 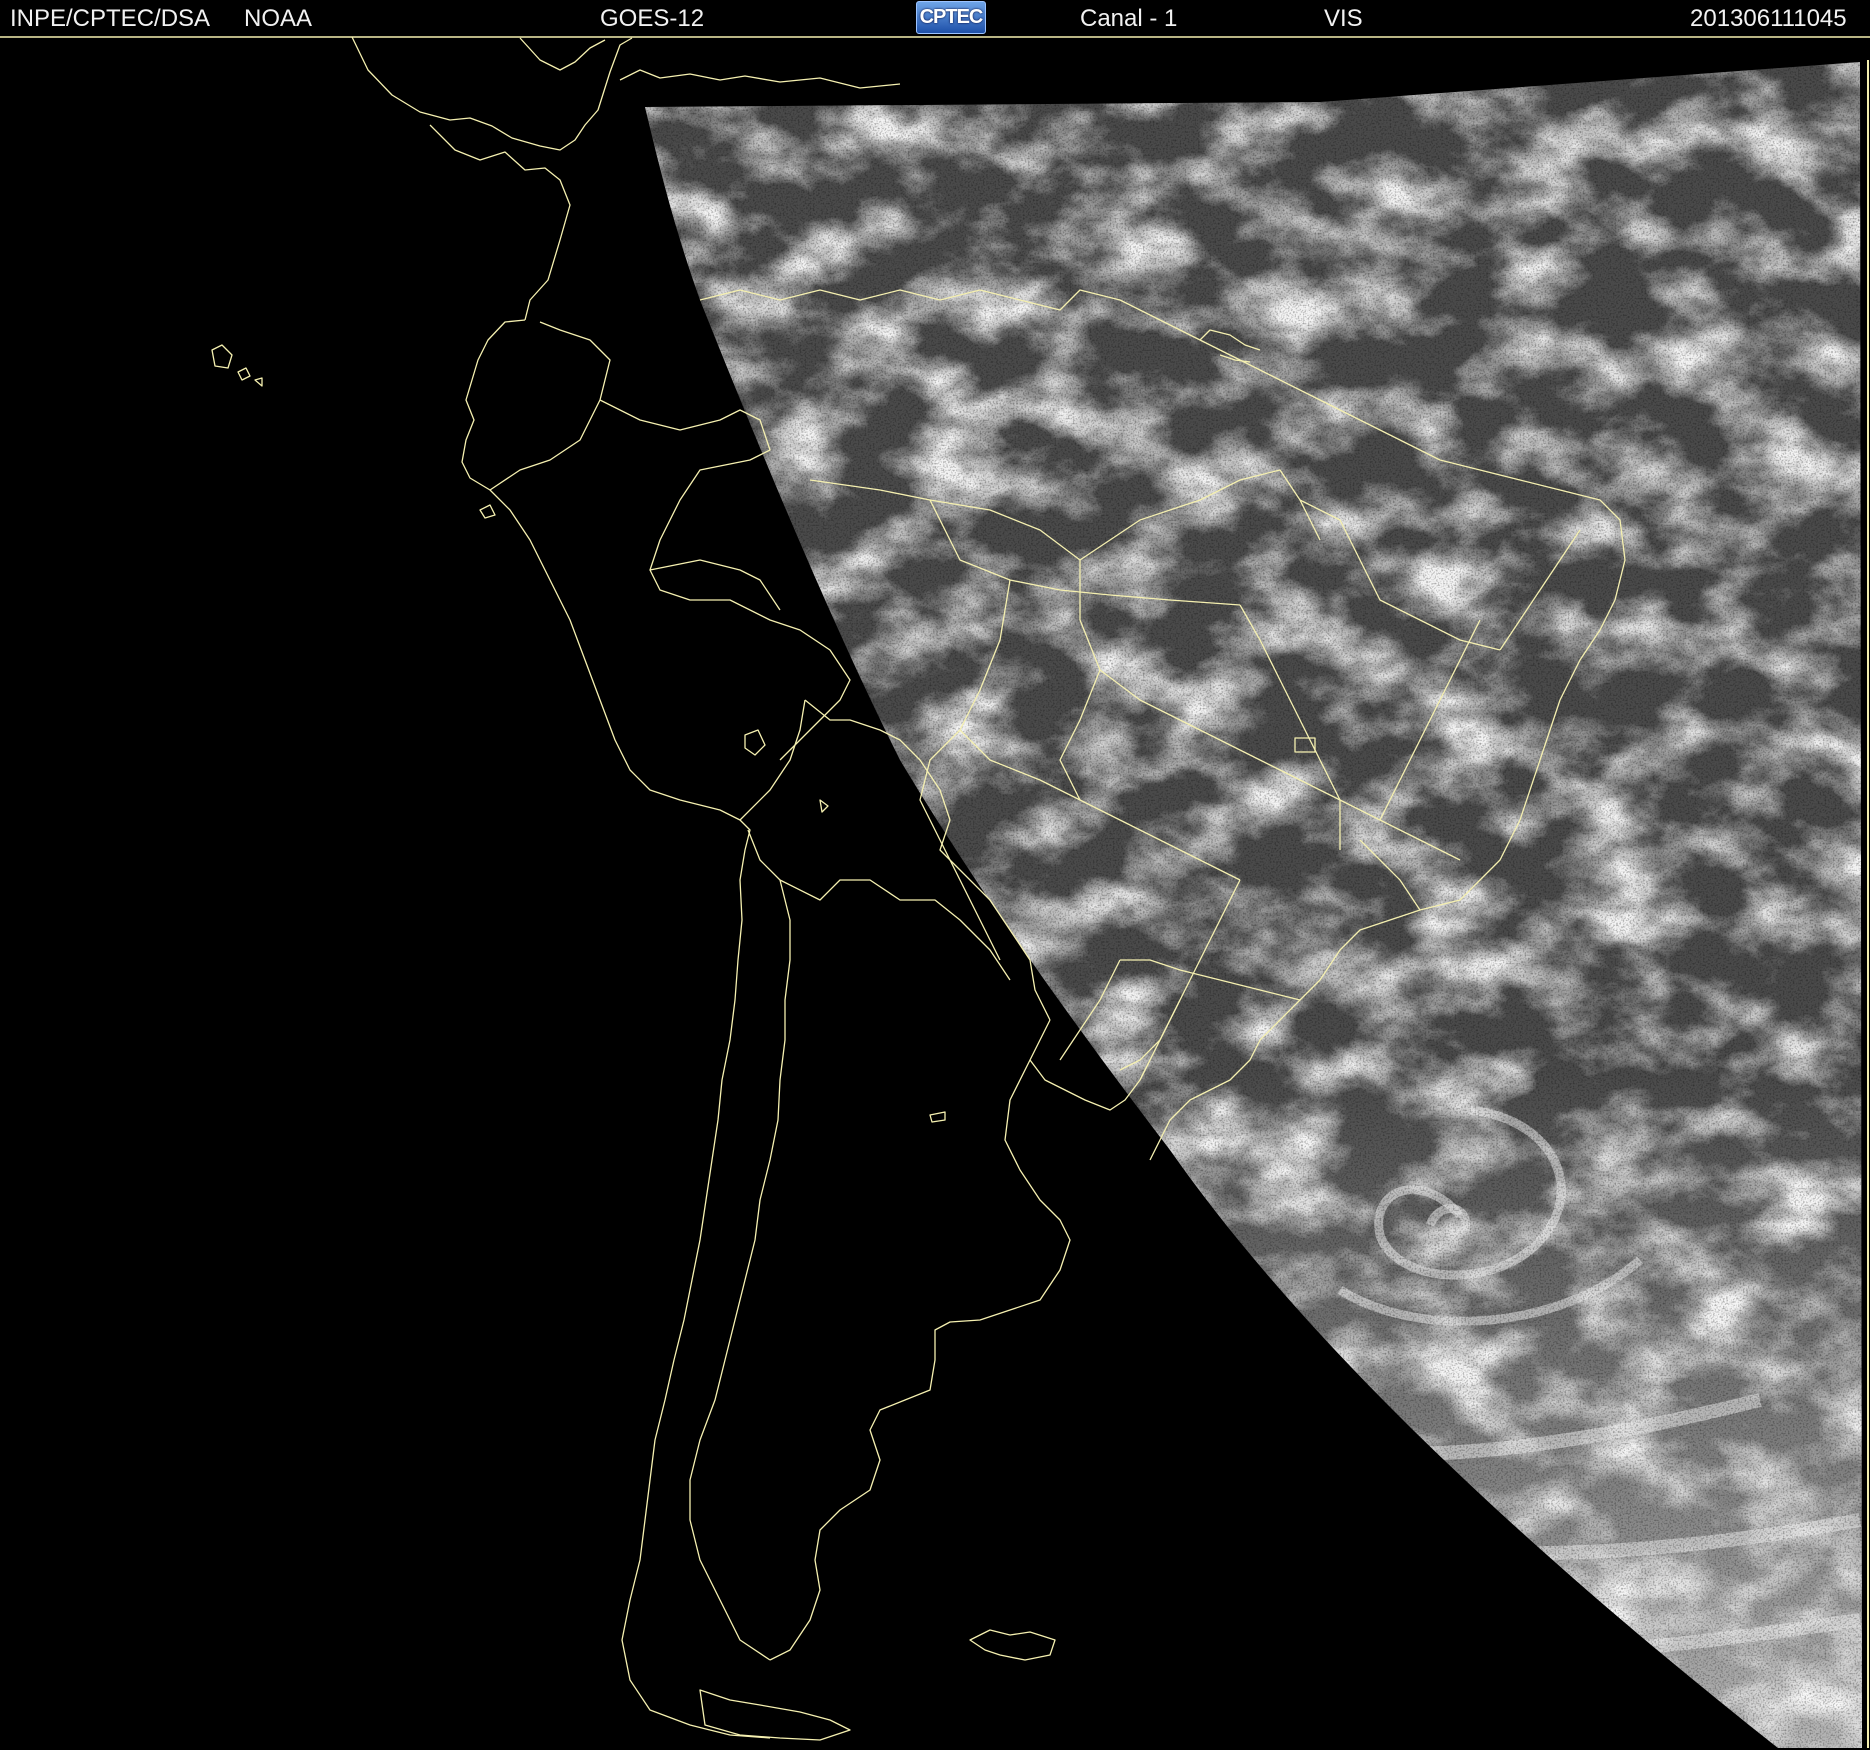 I want to click on agency-label: NOAA, so click(x=278, y=18).